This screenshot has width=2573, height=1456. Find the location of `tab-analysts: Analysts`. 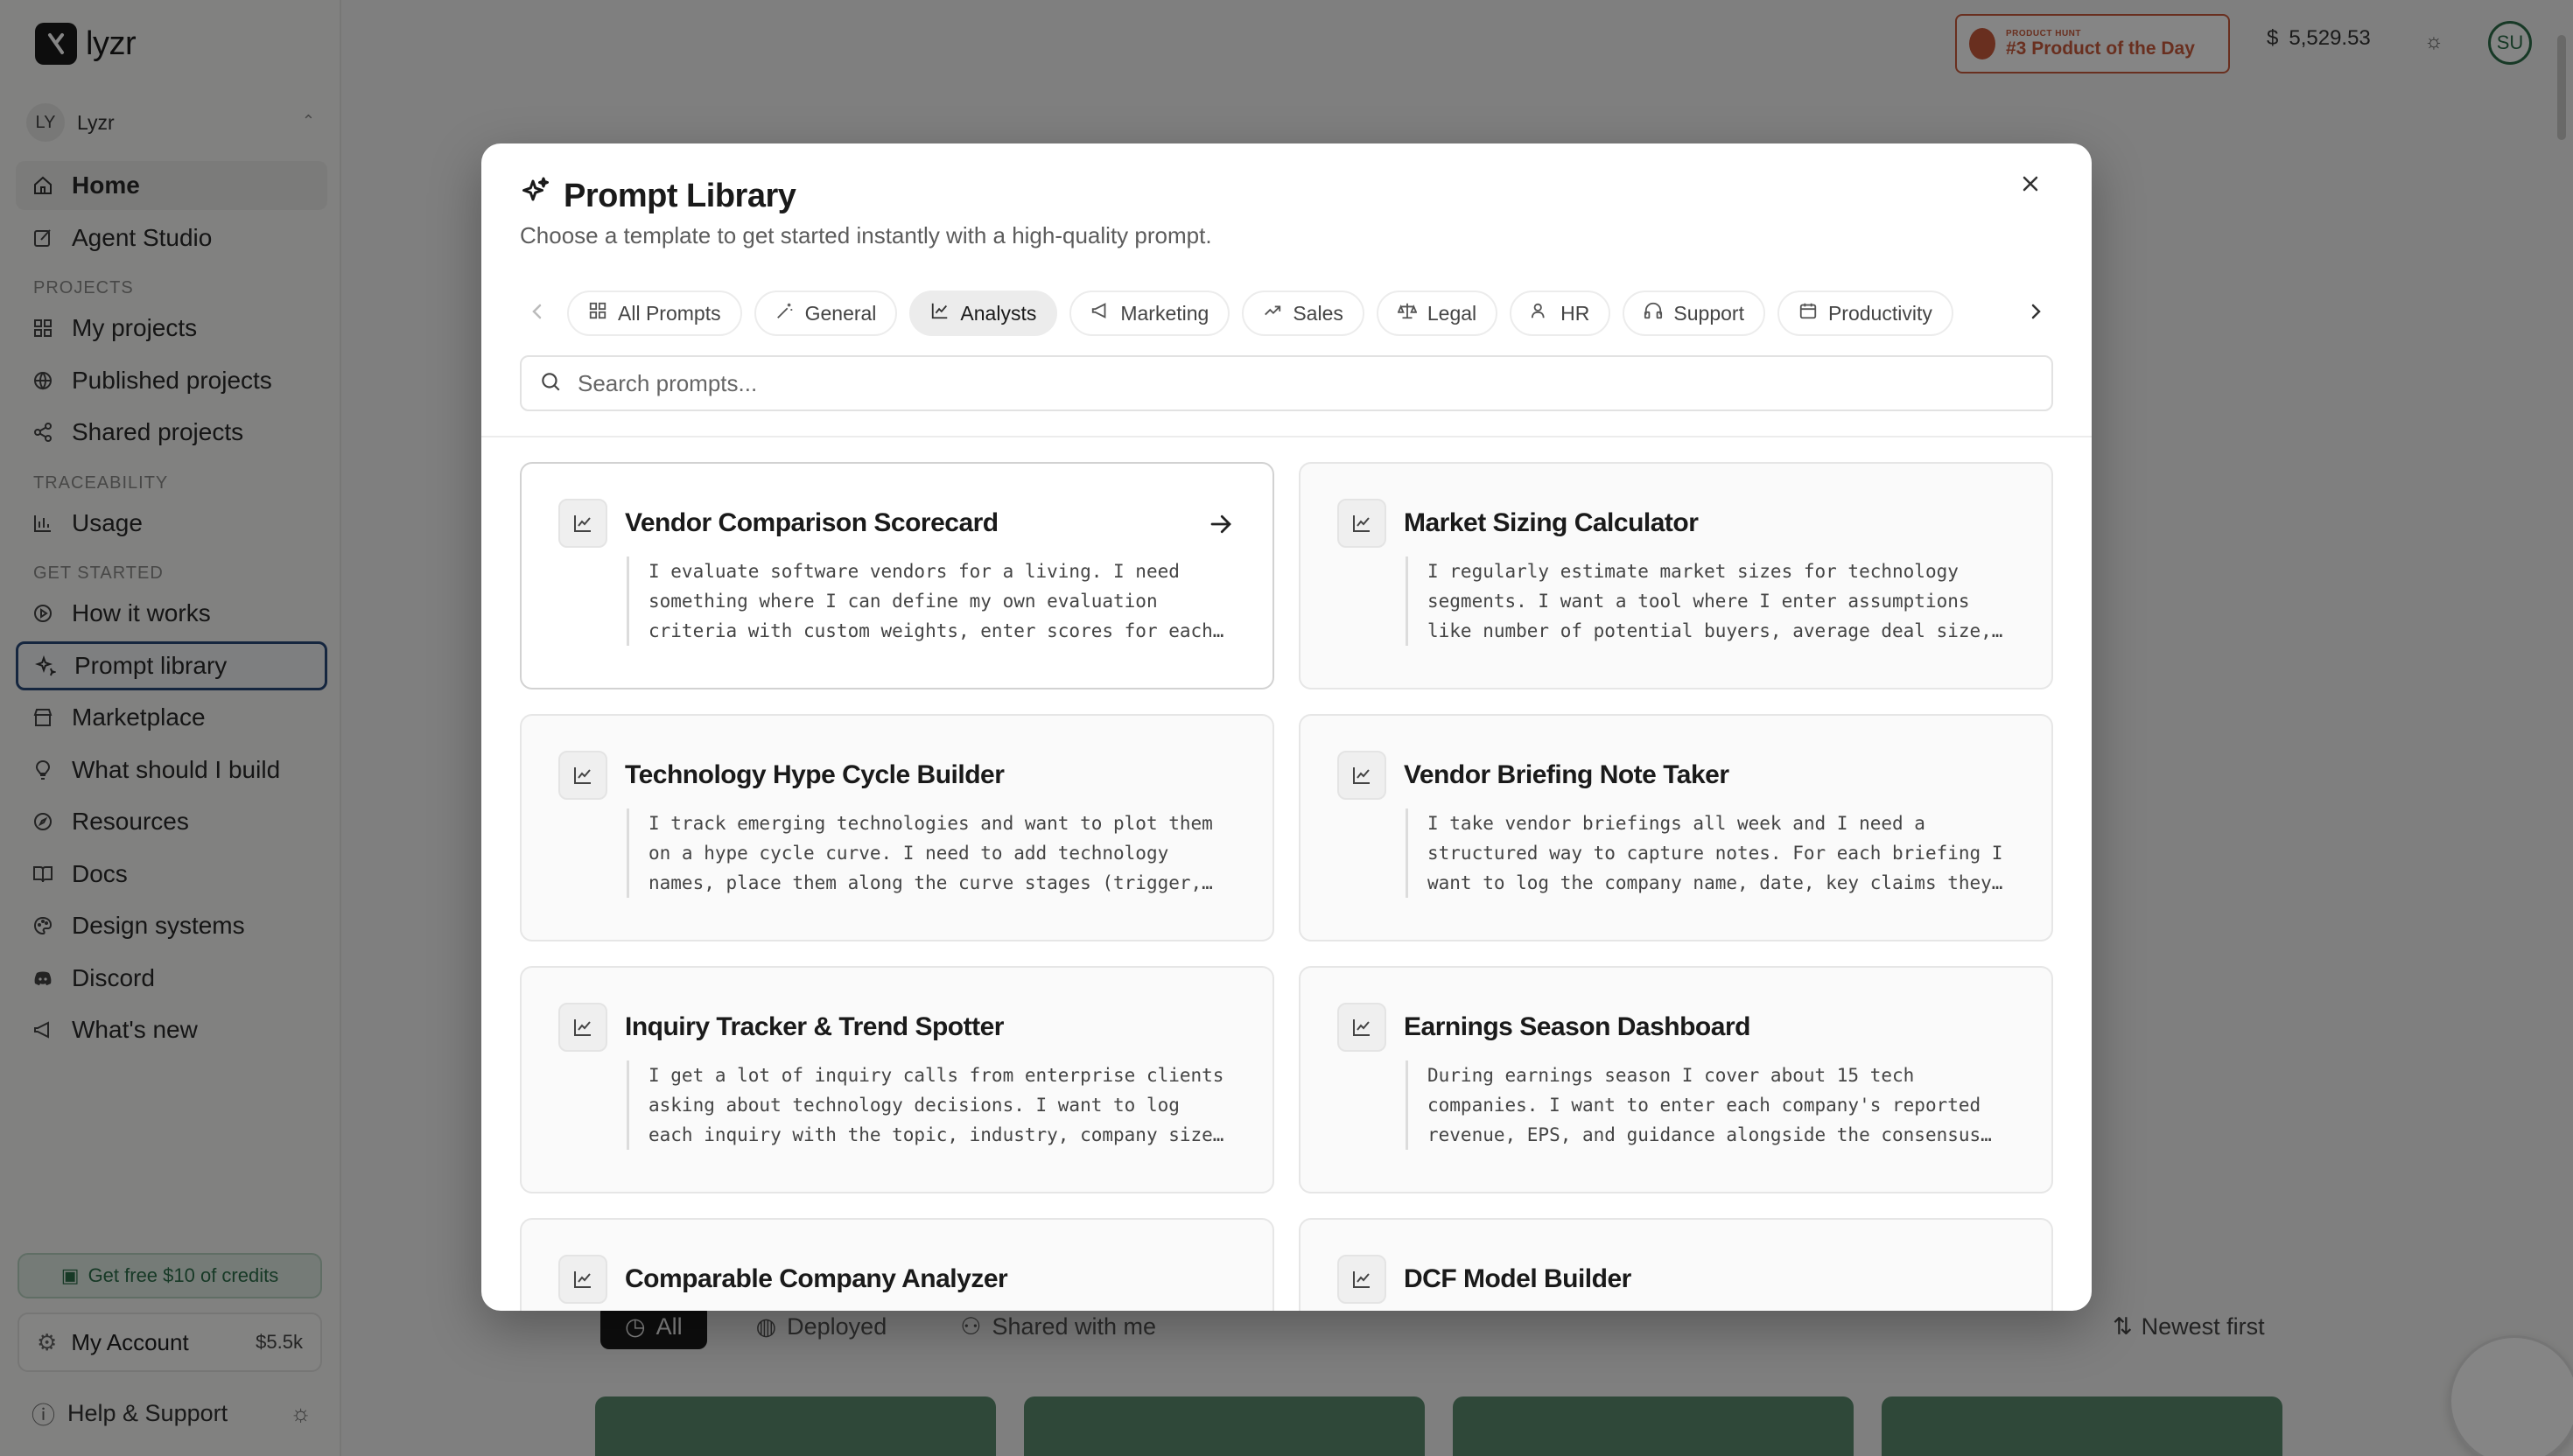

tab-analysts: Analysts is located at coordinates (983, 313).